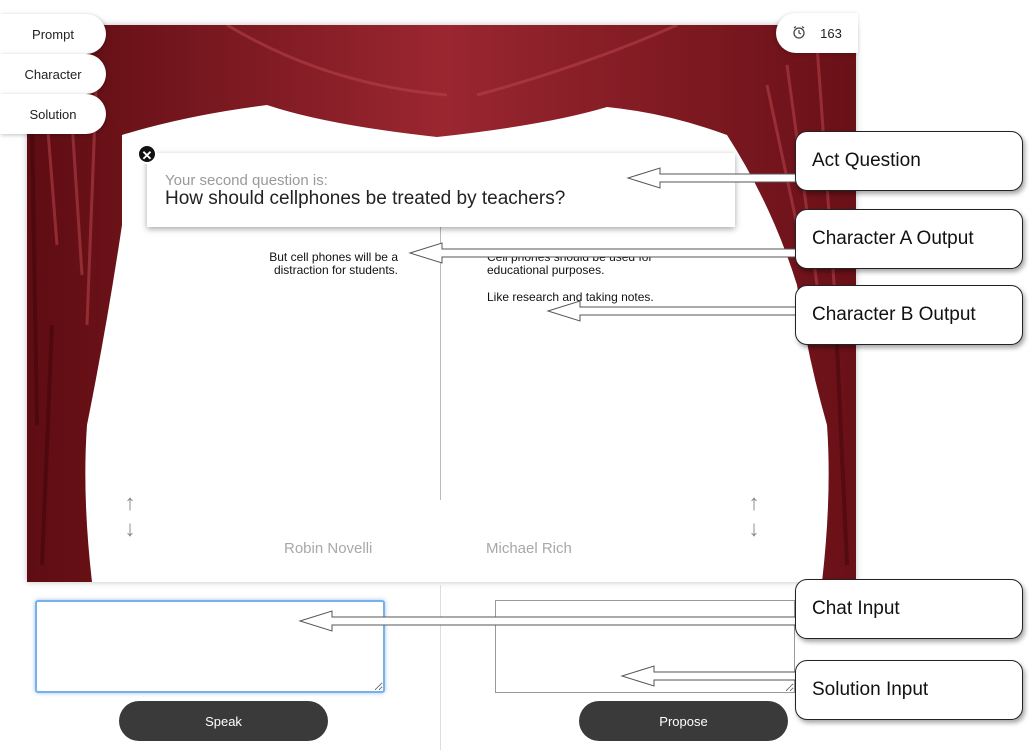  I want to click on callout-act-question: Act Question, so click(909, 161).